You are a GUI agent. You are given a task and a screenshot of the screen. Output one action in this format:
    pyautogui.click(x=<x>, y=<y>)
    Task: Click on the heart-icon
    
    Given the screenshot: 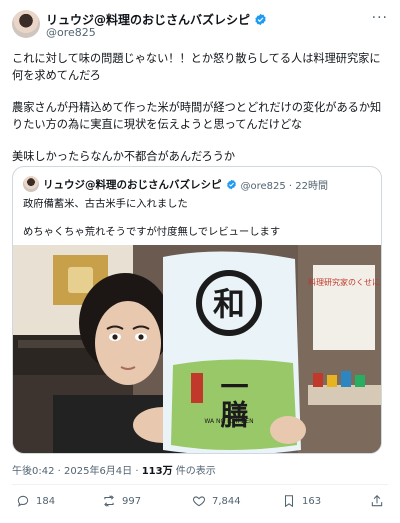 What is the action you would take?
    pyautogui.click(x=199, y=501)
    